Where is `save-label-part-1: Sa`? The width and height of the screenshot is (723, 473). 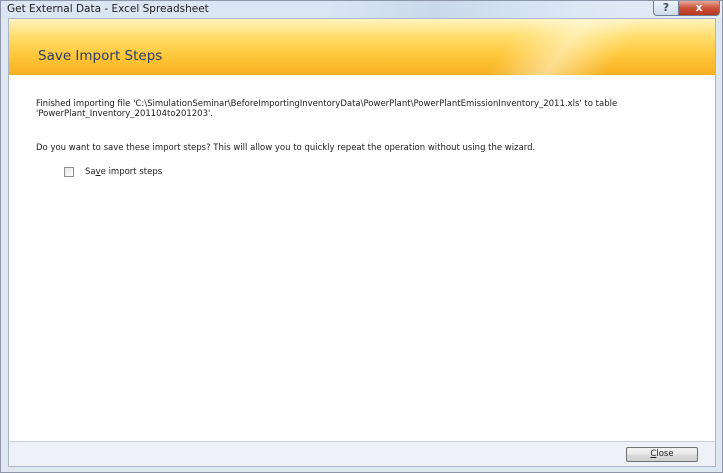
save-label-part-1: Sa is located at coordinates (90, 172).